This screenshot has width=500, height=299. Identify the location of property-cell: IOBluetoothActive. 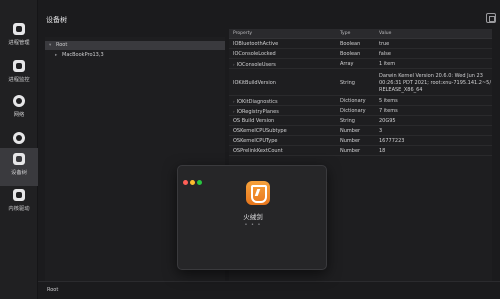
(255, 44).